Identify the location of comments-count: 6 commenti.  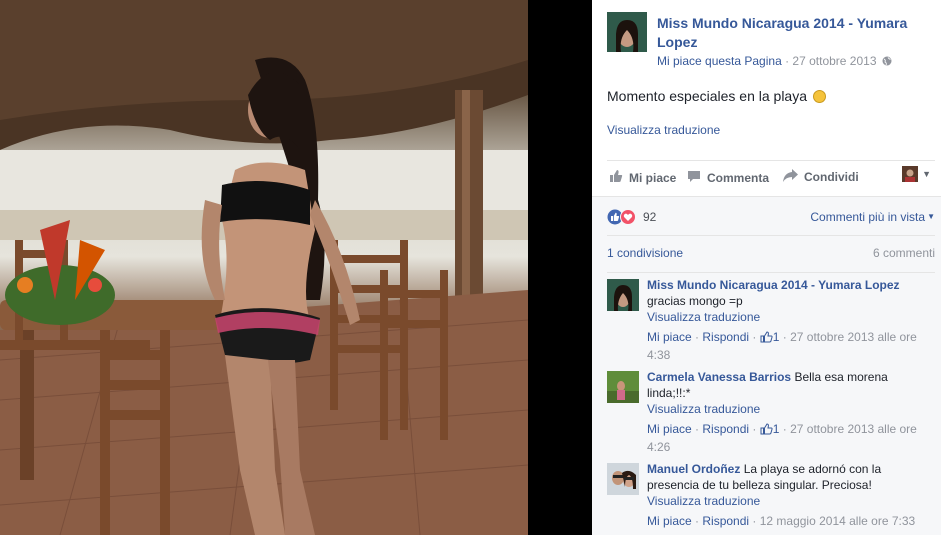
(903, 253).